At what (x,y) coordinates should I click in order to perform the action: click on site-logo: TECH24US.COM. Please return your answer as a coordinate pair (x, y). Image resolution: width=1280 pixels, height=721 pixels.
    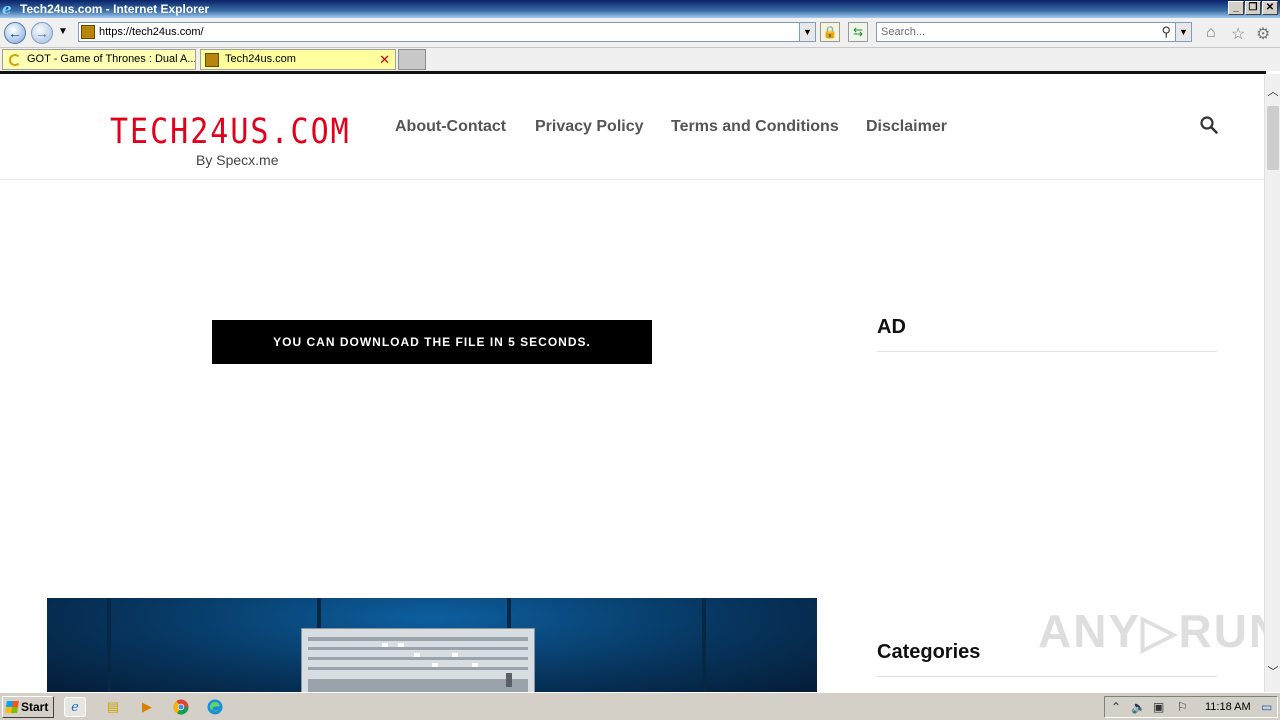
    Looking at the image, I should click on (230, 132).